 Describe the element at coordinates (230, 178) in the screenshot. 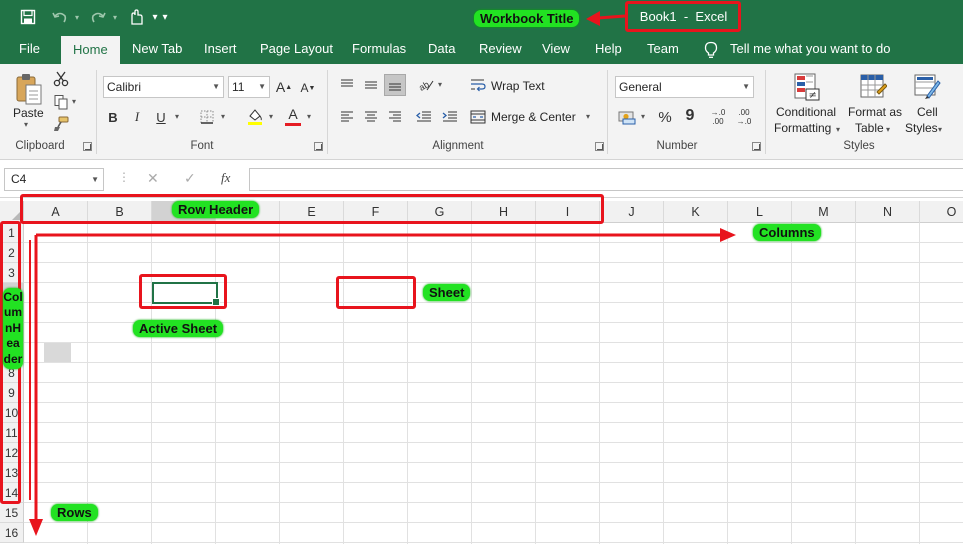

I see `insert-function-icon: fx` at that location.